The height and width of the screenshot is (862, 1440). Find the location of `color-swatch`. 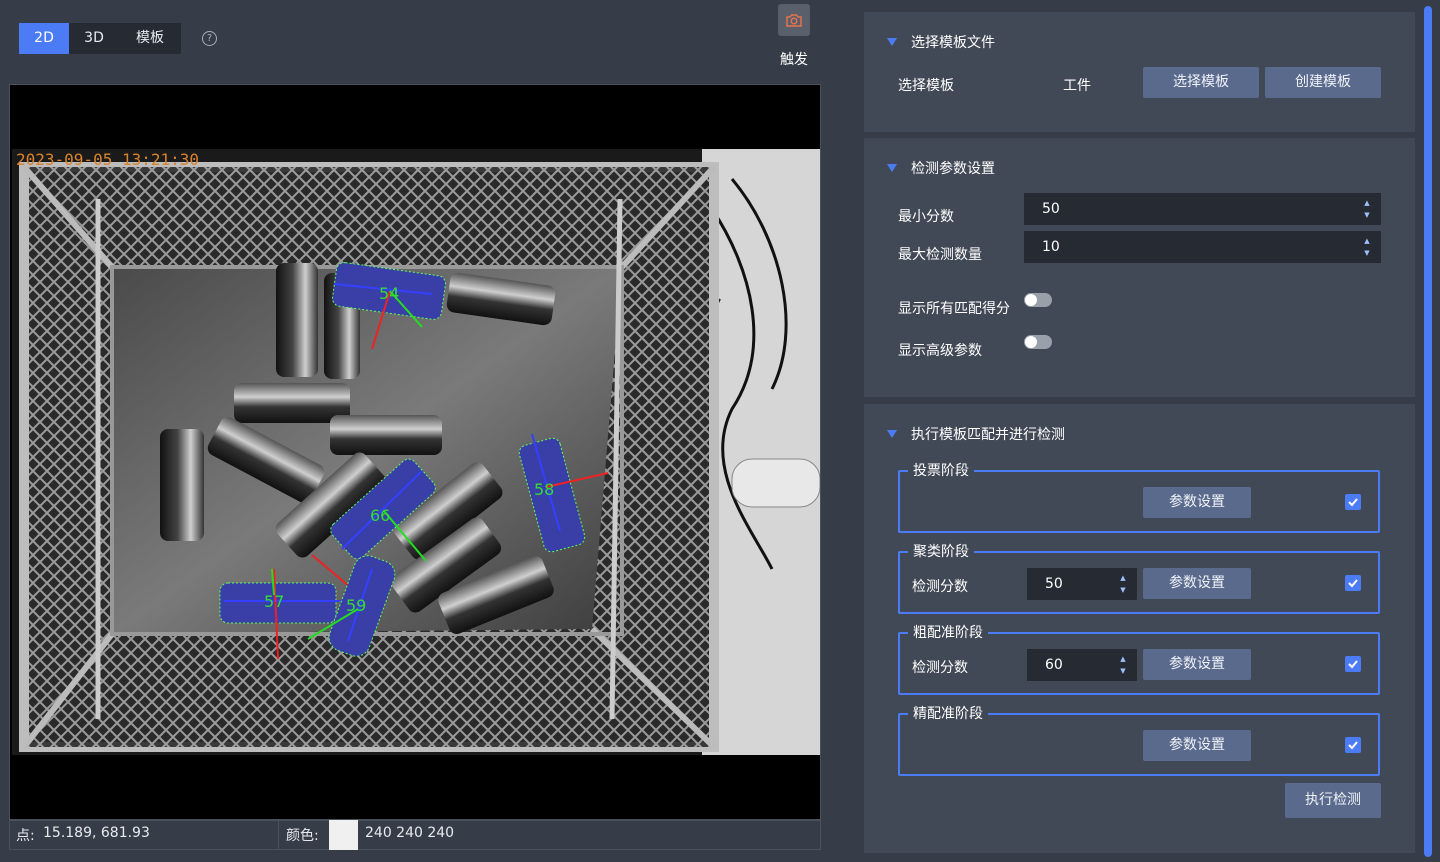

color-swatch is located at coordinates (343, 835).